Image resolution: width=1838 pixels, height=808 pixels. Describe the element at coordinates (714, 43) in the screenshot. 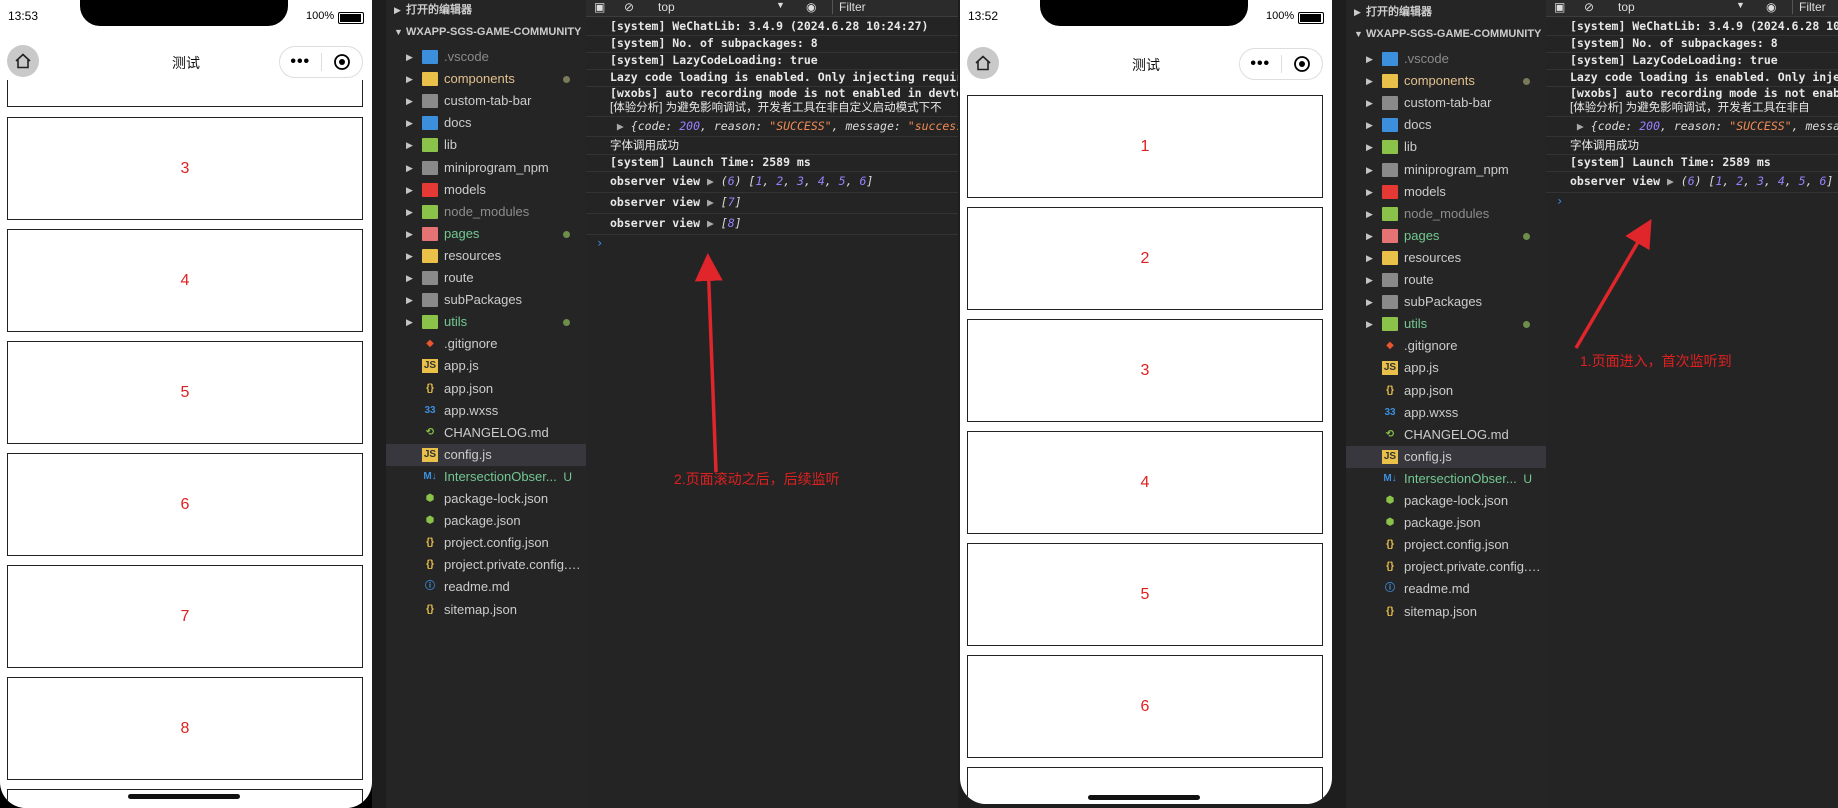

I see `log-text: [system] No. of subpackages: 8` at that location.